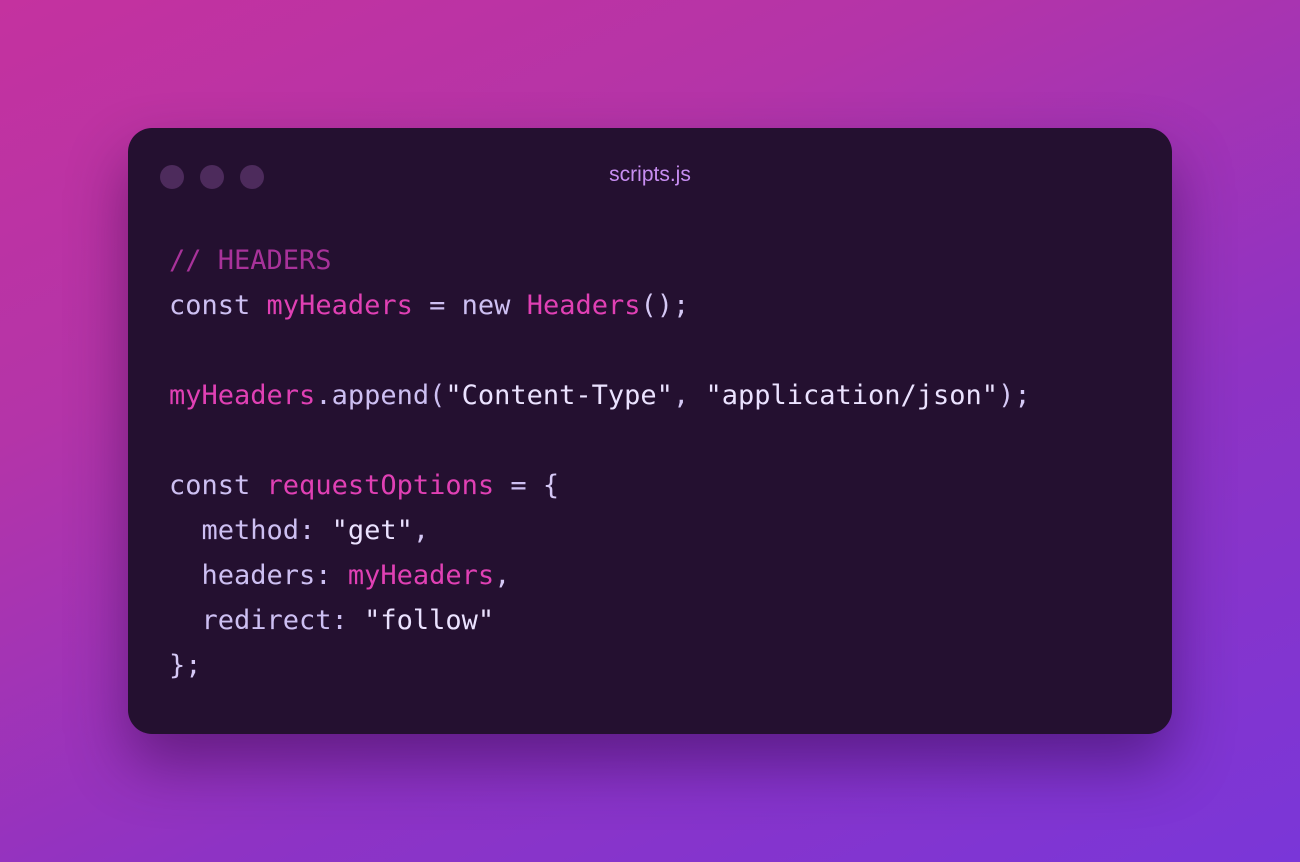 The height and width of the screenshot is (862, 1300). What do you see at coordinates (380, 485) in the screenshot?
I see `variable: requestOptions` at bounding box center [380, 485].